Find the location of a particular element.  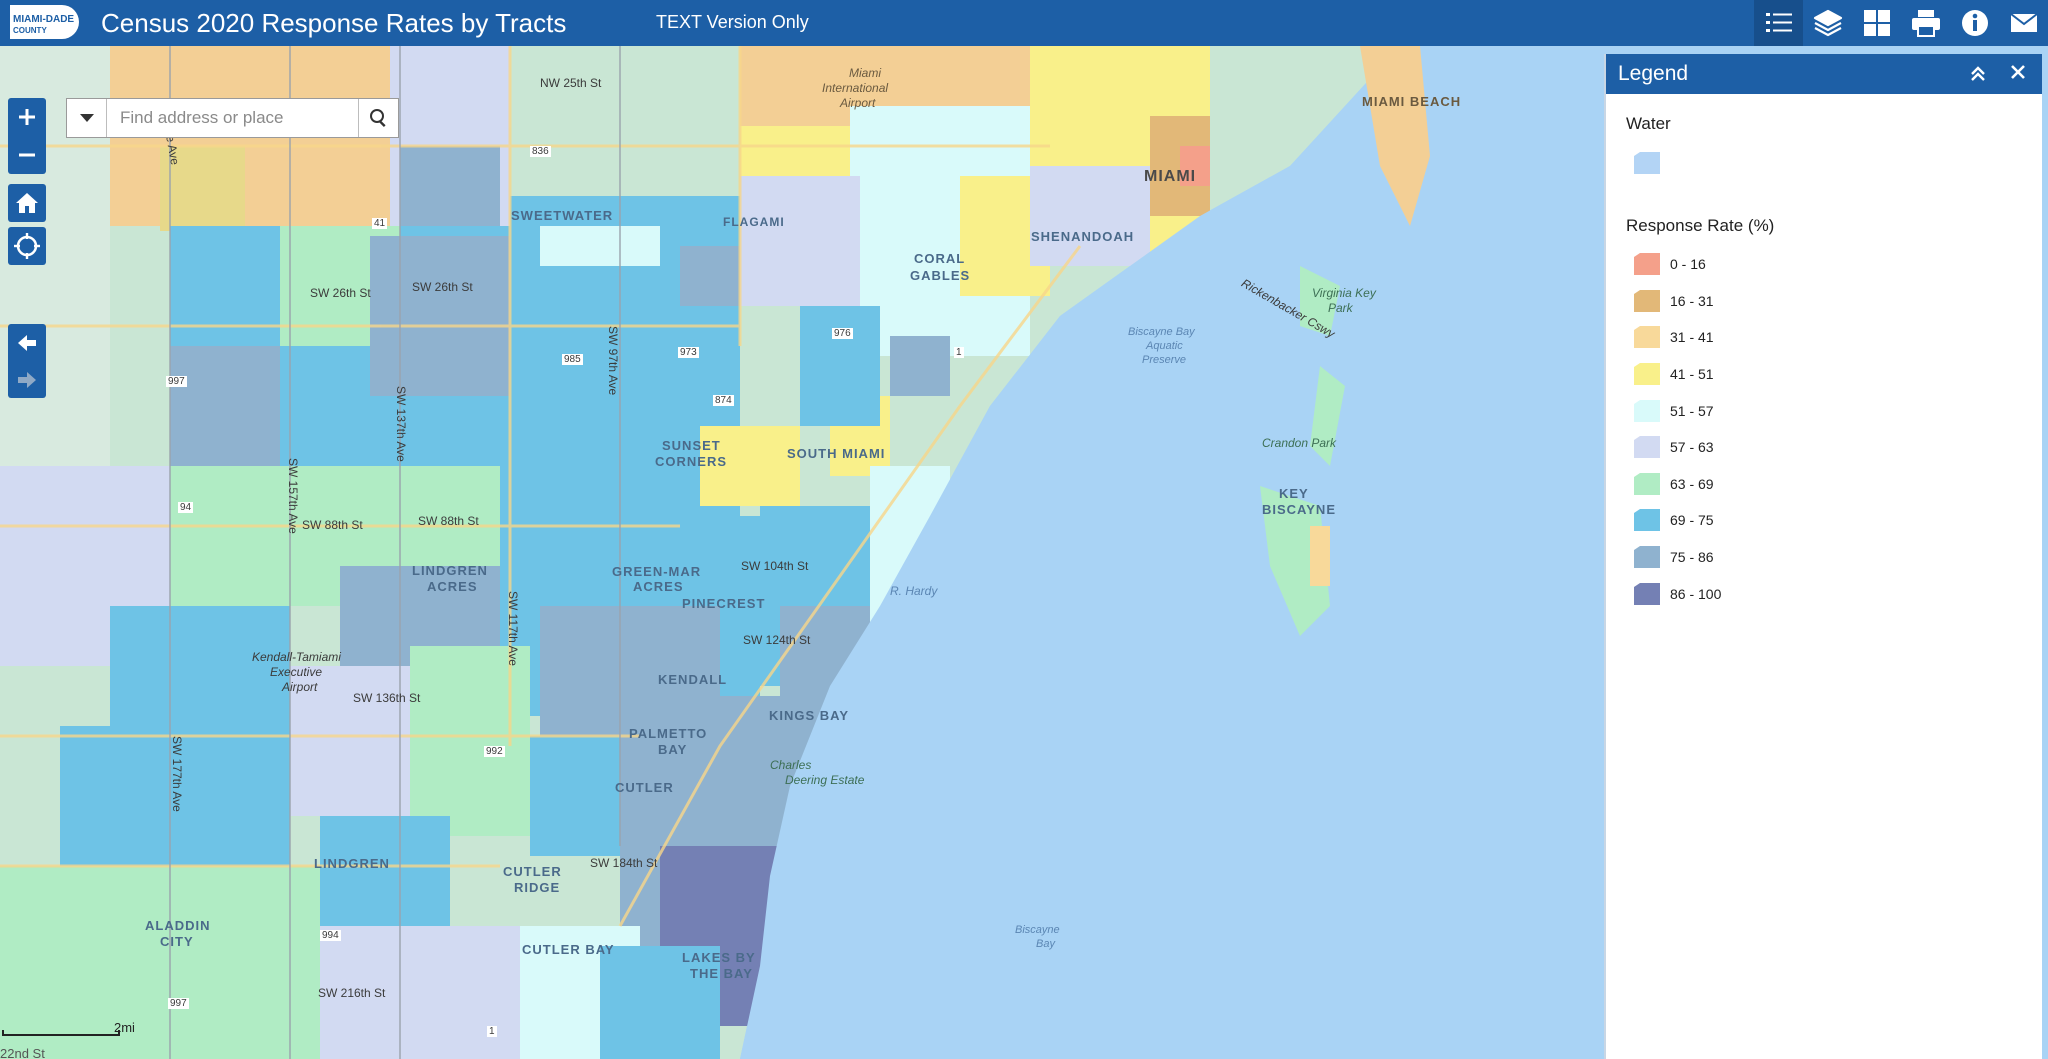

map-label-coral: CORAL is located at coordinates (940, 258).